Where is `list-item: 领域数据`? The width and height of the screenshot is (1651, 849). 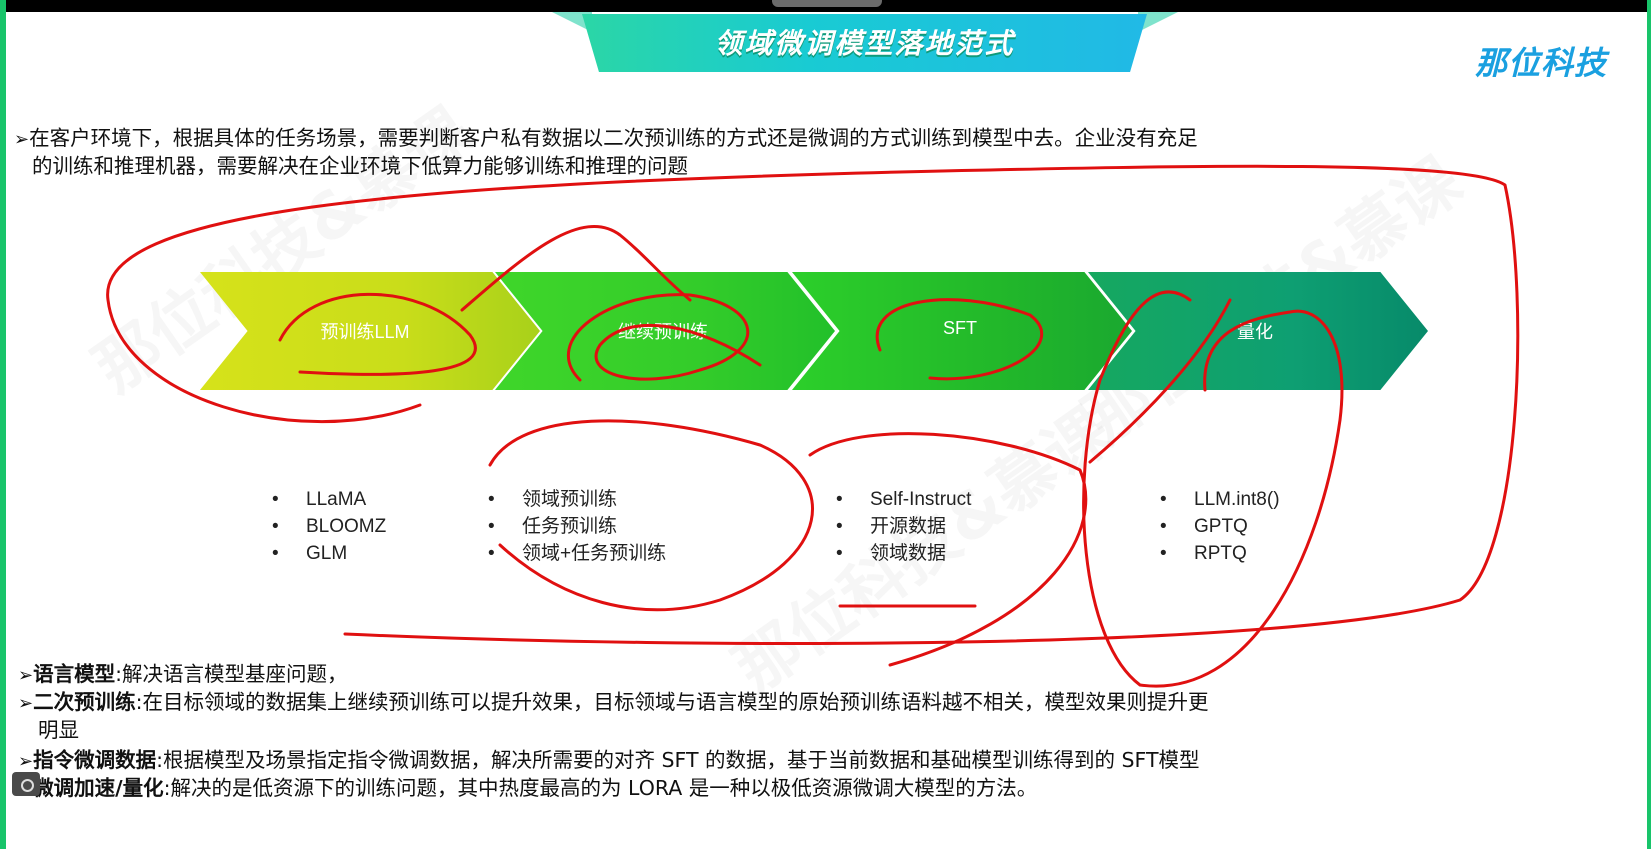 list-item: 领域数据 is located at coordinates (902, 553).